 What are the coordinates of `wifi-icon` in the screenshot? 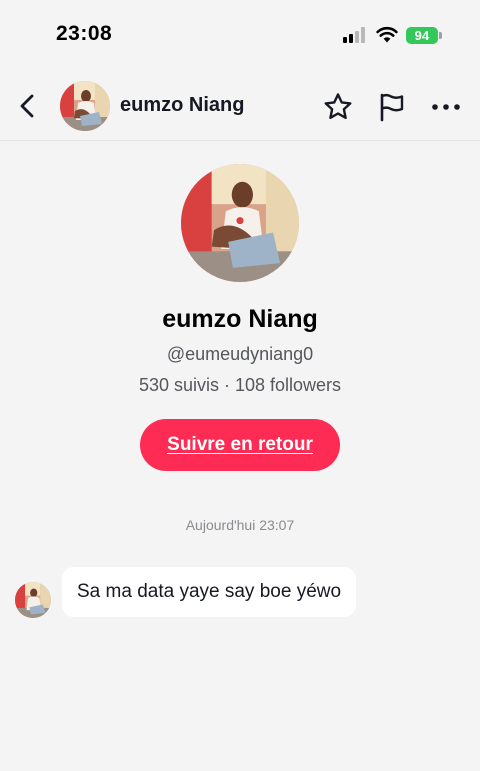 It's located at (387, 34).